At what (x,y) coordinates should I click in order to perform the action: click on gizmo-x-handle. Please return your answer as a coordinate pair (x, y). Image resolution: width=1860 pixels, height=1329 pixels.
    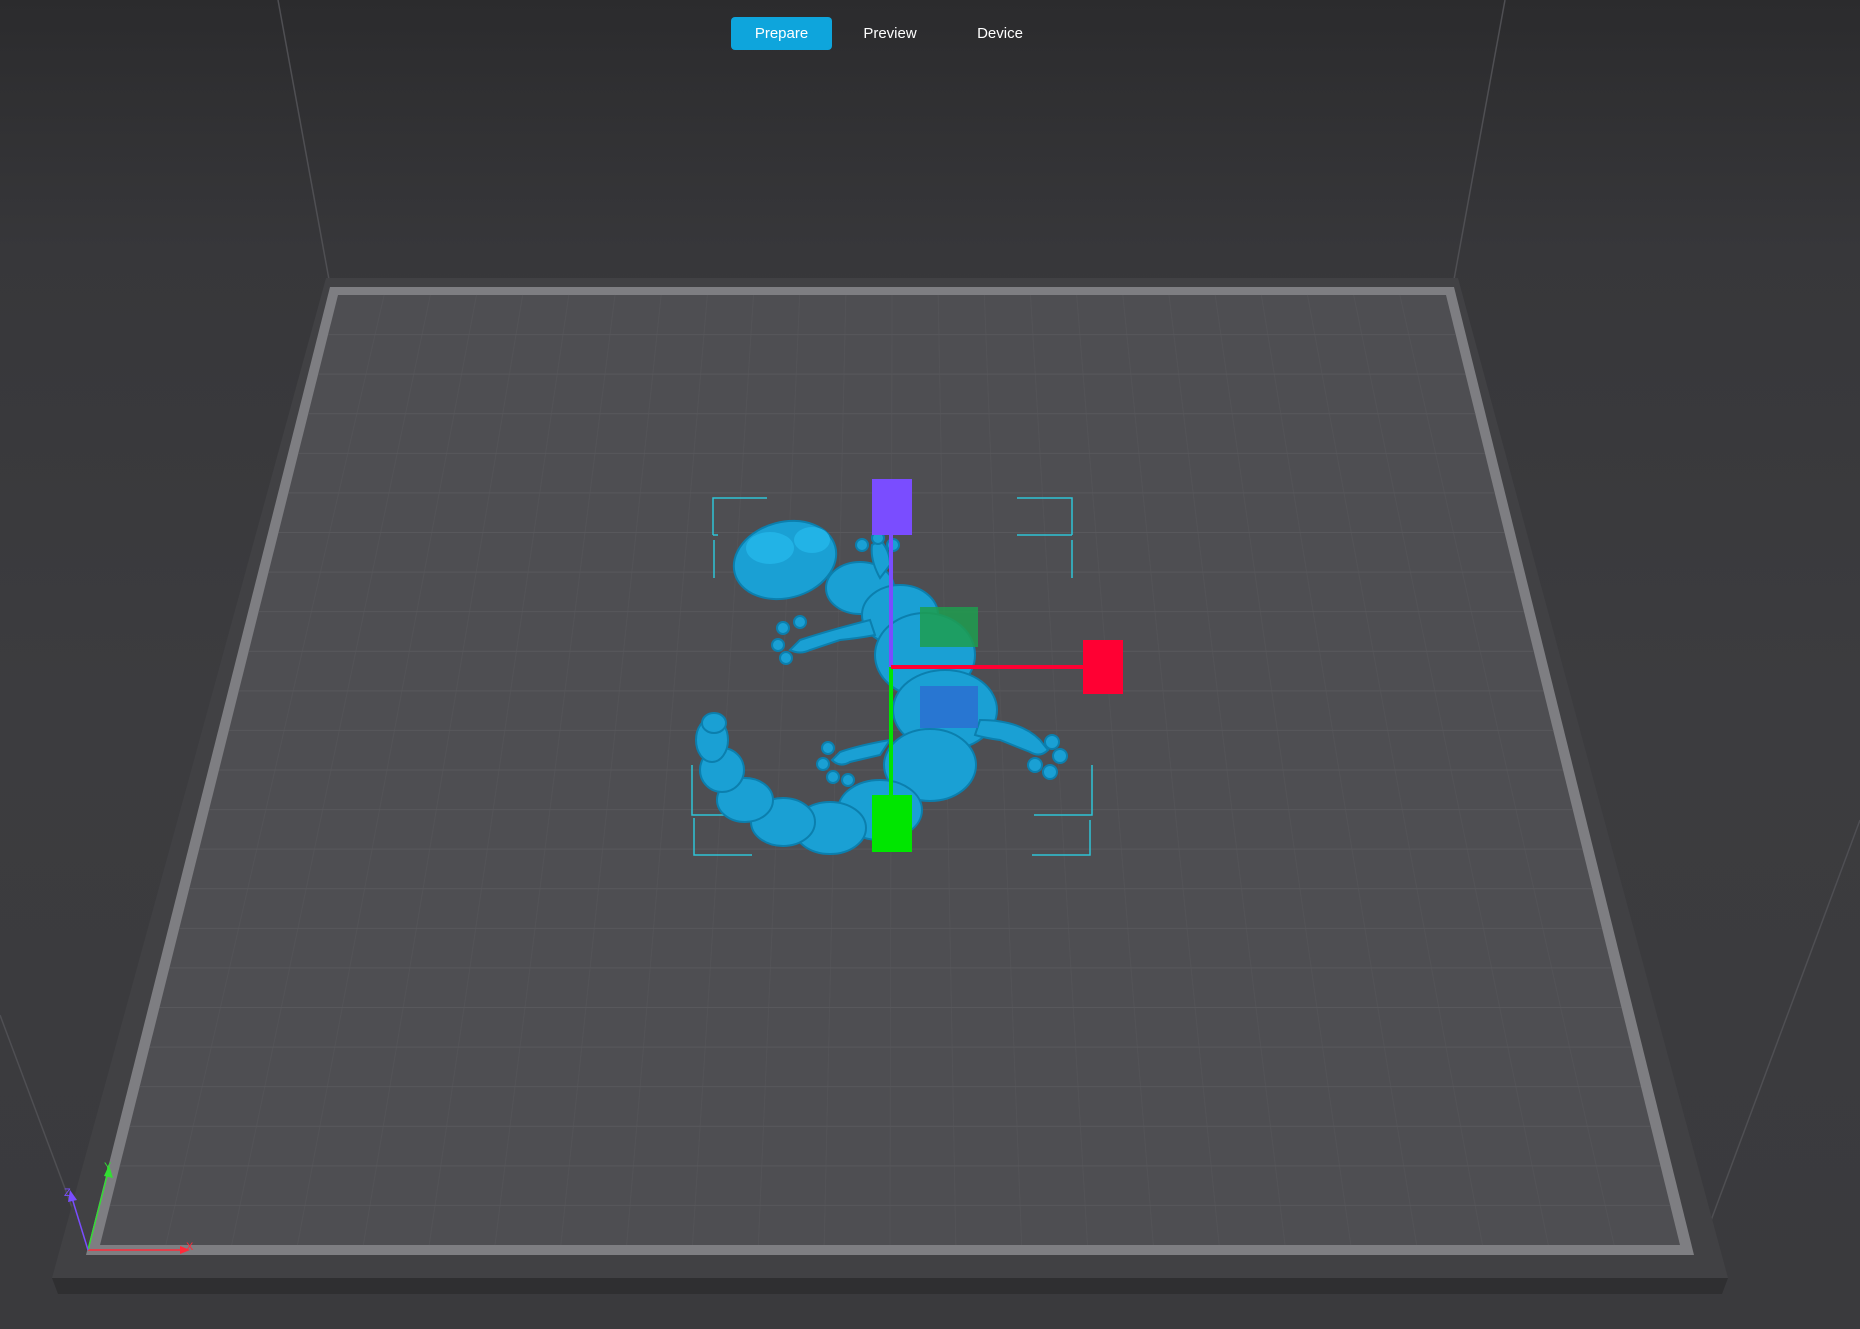
    Looking at the image, I should click on (1103, 667).